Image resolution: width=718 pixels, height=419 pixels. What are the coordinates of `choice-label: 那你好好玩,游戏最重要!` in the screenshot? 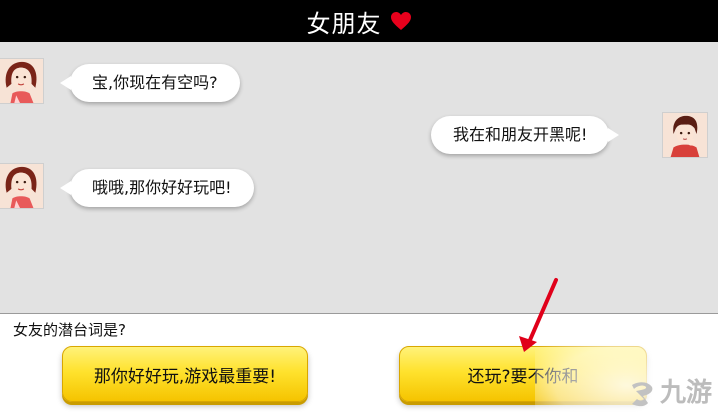 It's located at (185, 376).